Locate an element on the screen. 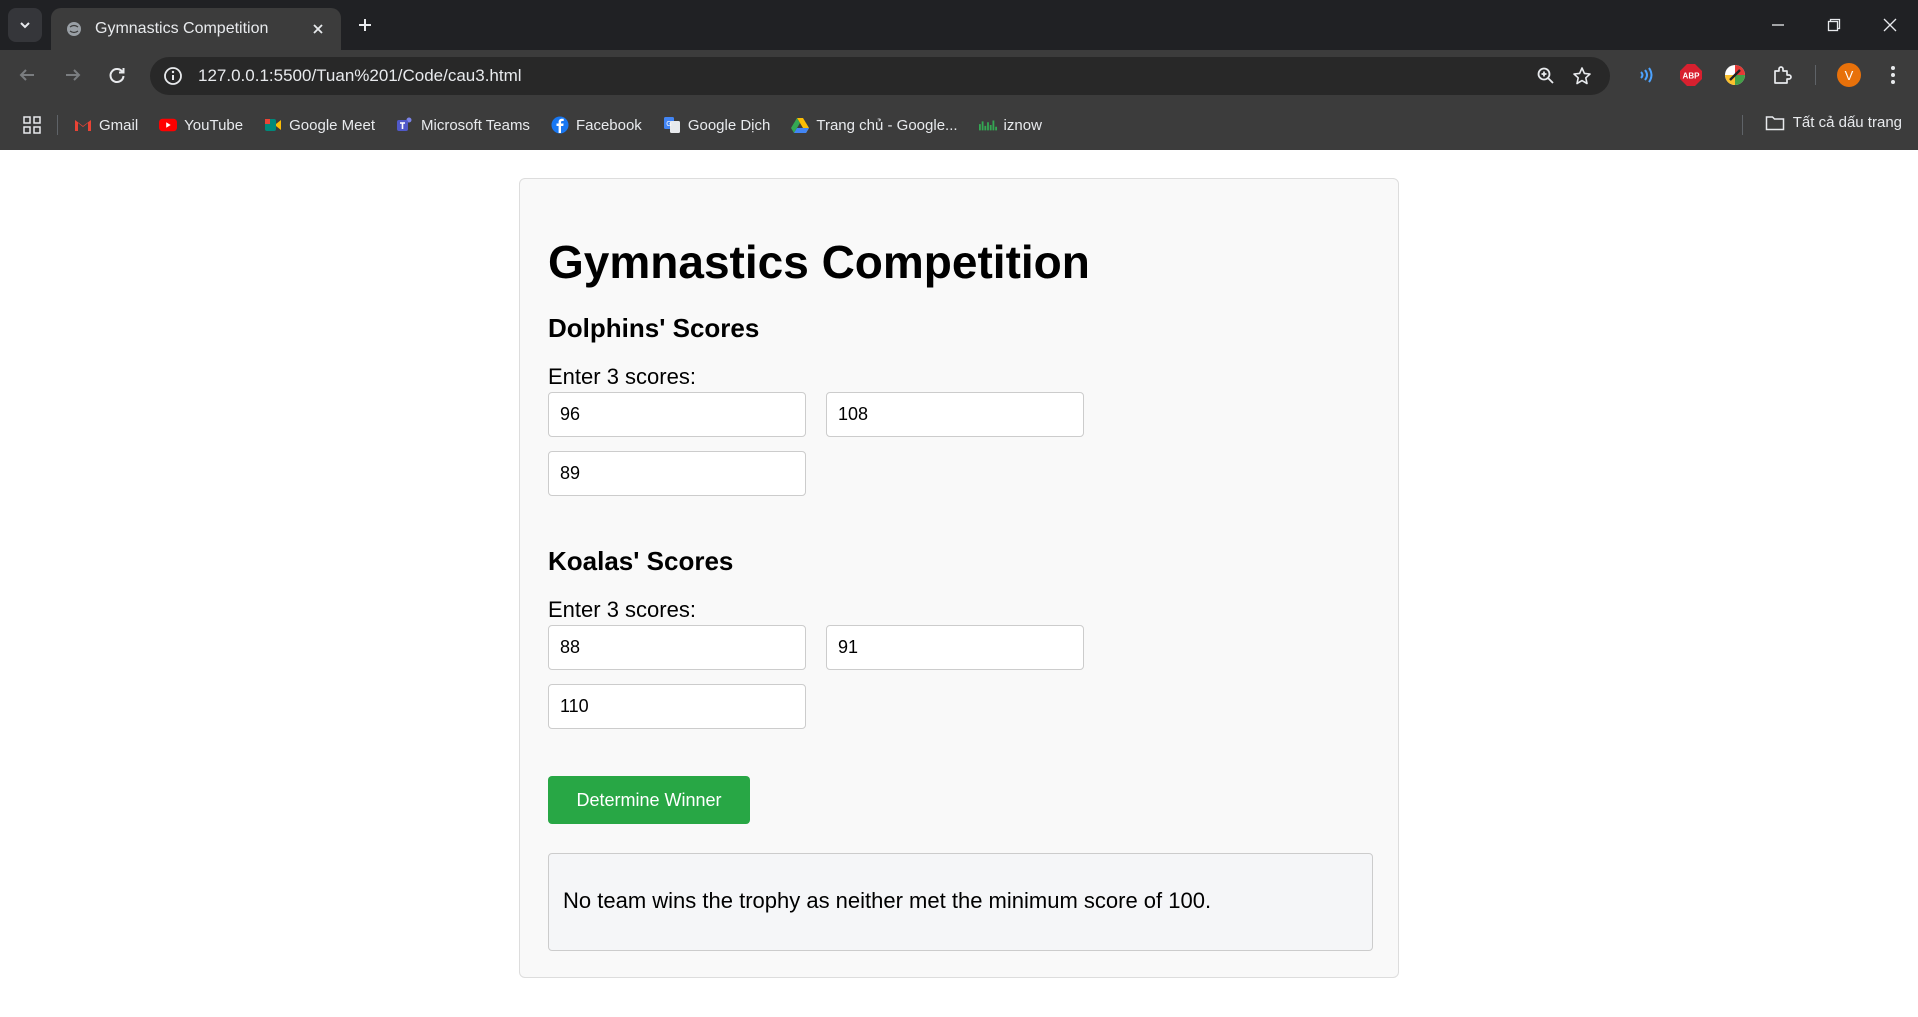 The height and width of the screenshot is (1017, 1918). tab-strip: Gymnastics Competition is located at coordinates (959, 25).